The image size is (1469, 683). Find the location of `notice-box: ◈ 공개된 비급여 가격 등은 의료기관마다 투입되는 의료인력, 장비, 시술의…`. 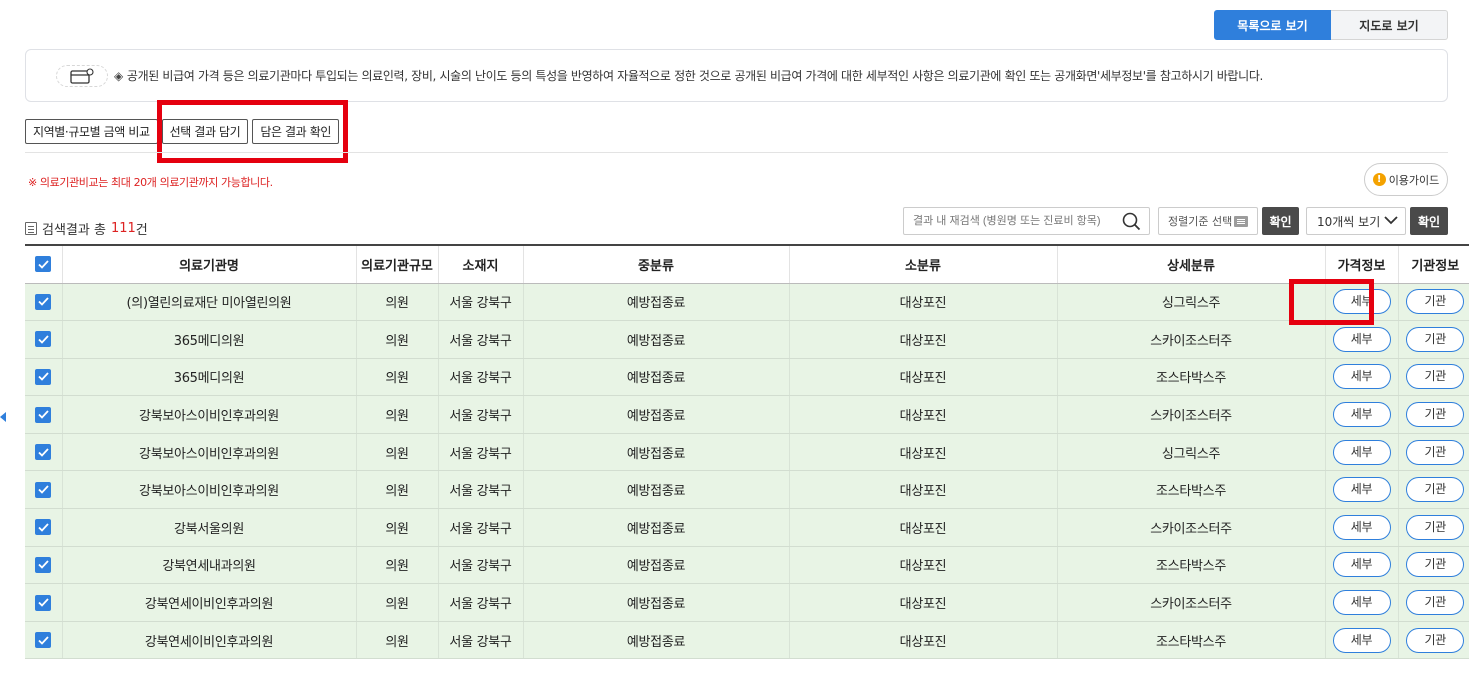

notice-box: ◈ 공개된 비급여 가격 등은 의료기관마다 투입되는 의료인력, 장비, 시술의… is located at coordinates (736, 75).